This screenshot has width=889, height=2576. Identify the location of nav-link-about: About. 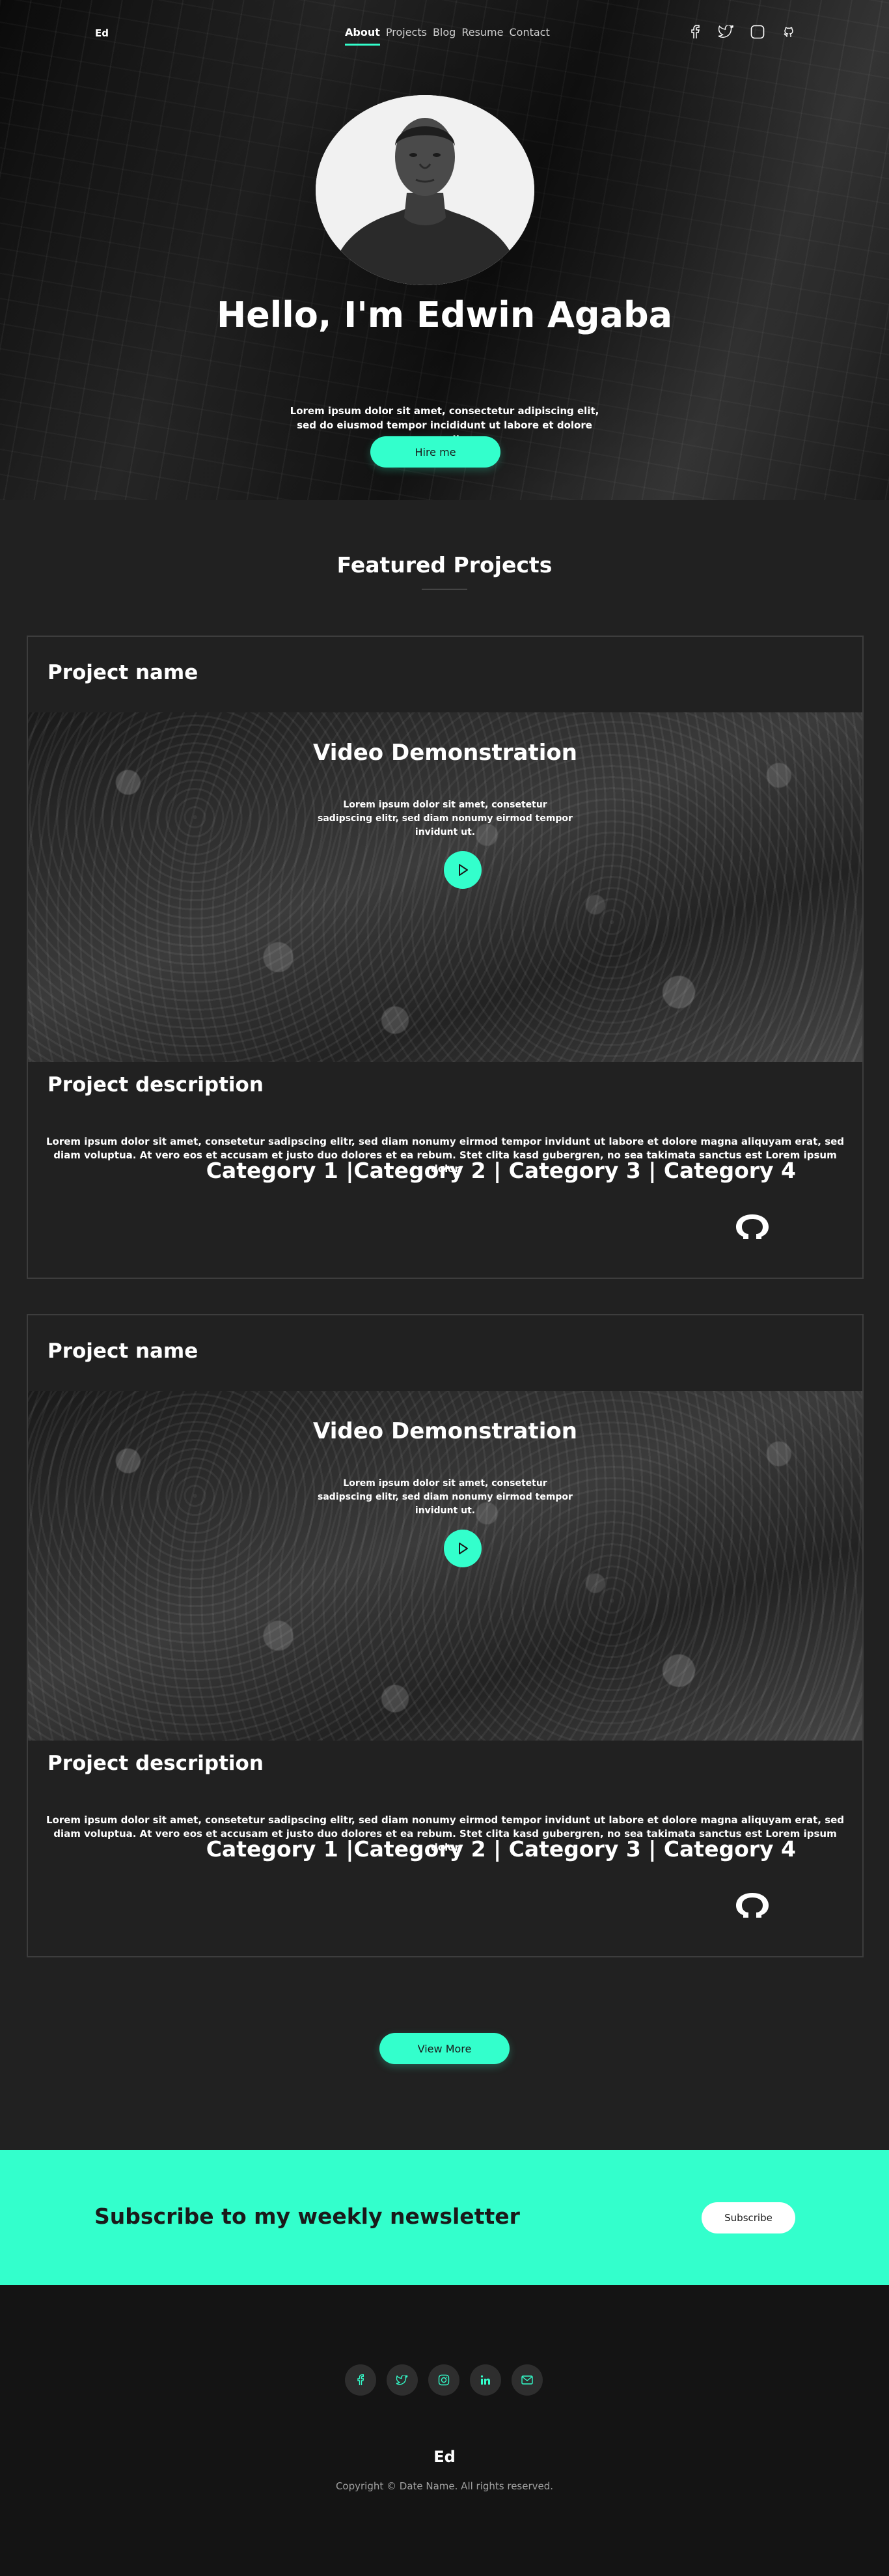
(362, 36).